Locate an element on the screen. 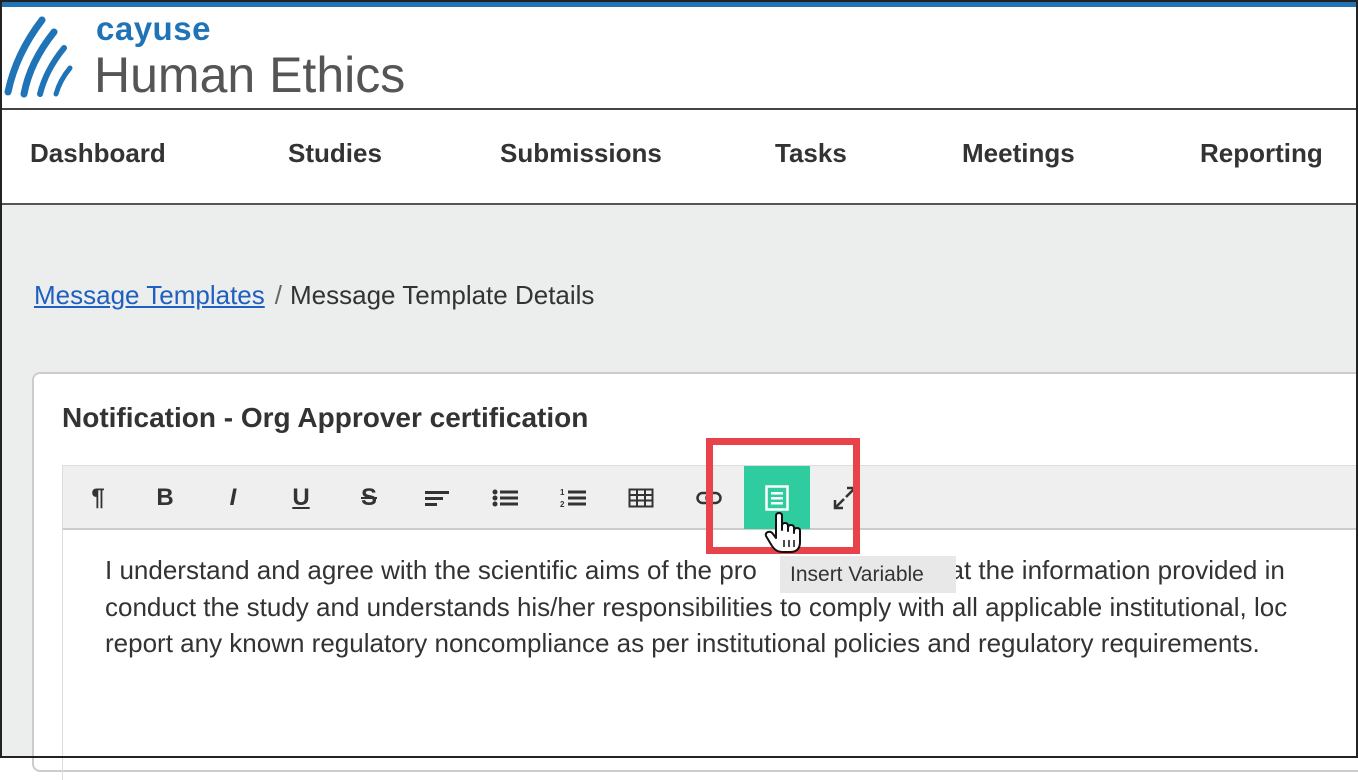 The height and width of the screenshot is (780, 1358). breadcrumb-current: Message Template Details is located at coordinates (442, 295).